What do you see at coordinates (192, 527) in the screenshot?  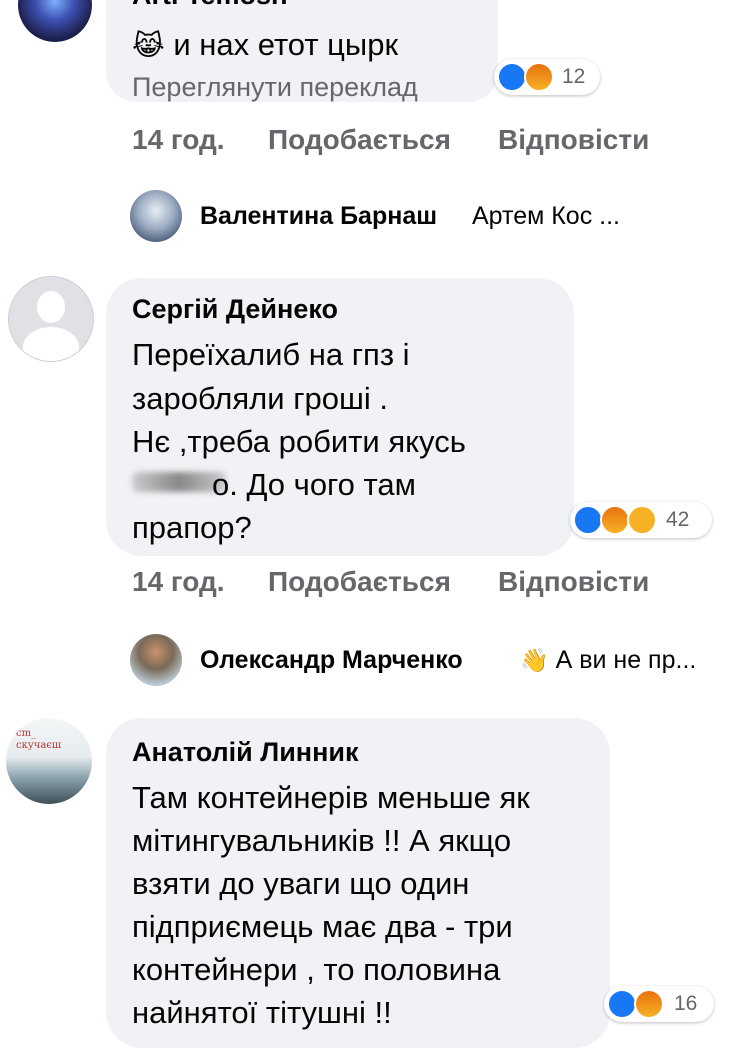 I see `comment-line: прапор?` at bounding box center [192, 527].